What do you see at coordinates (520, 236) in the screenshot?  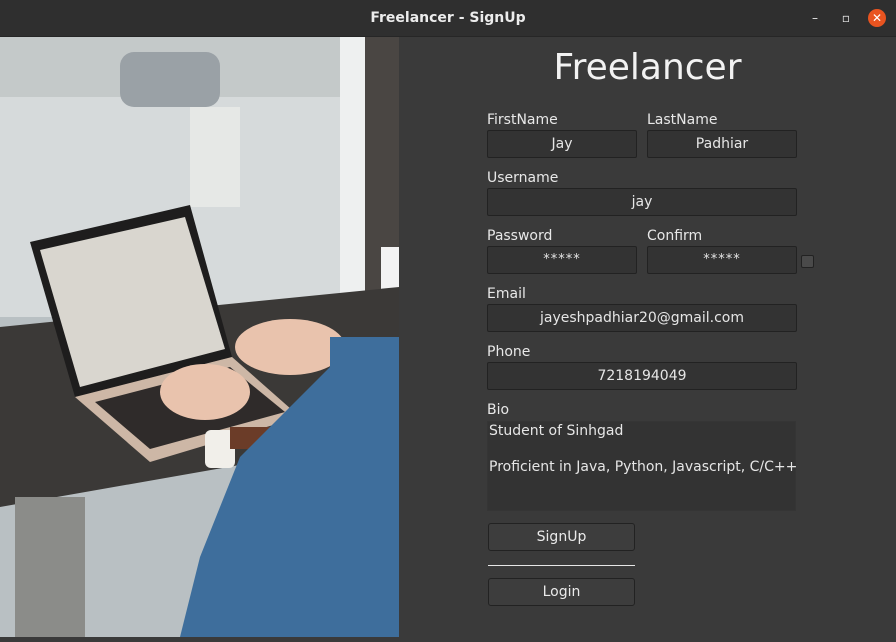 I see `password-label: Password` at bounding box center [520, 236].